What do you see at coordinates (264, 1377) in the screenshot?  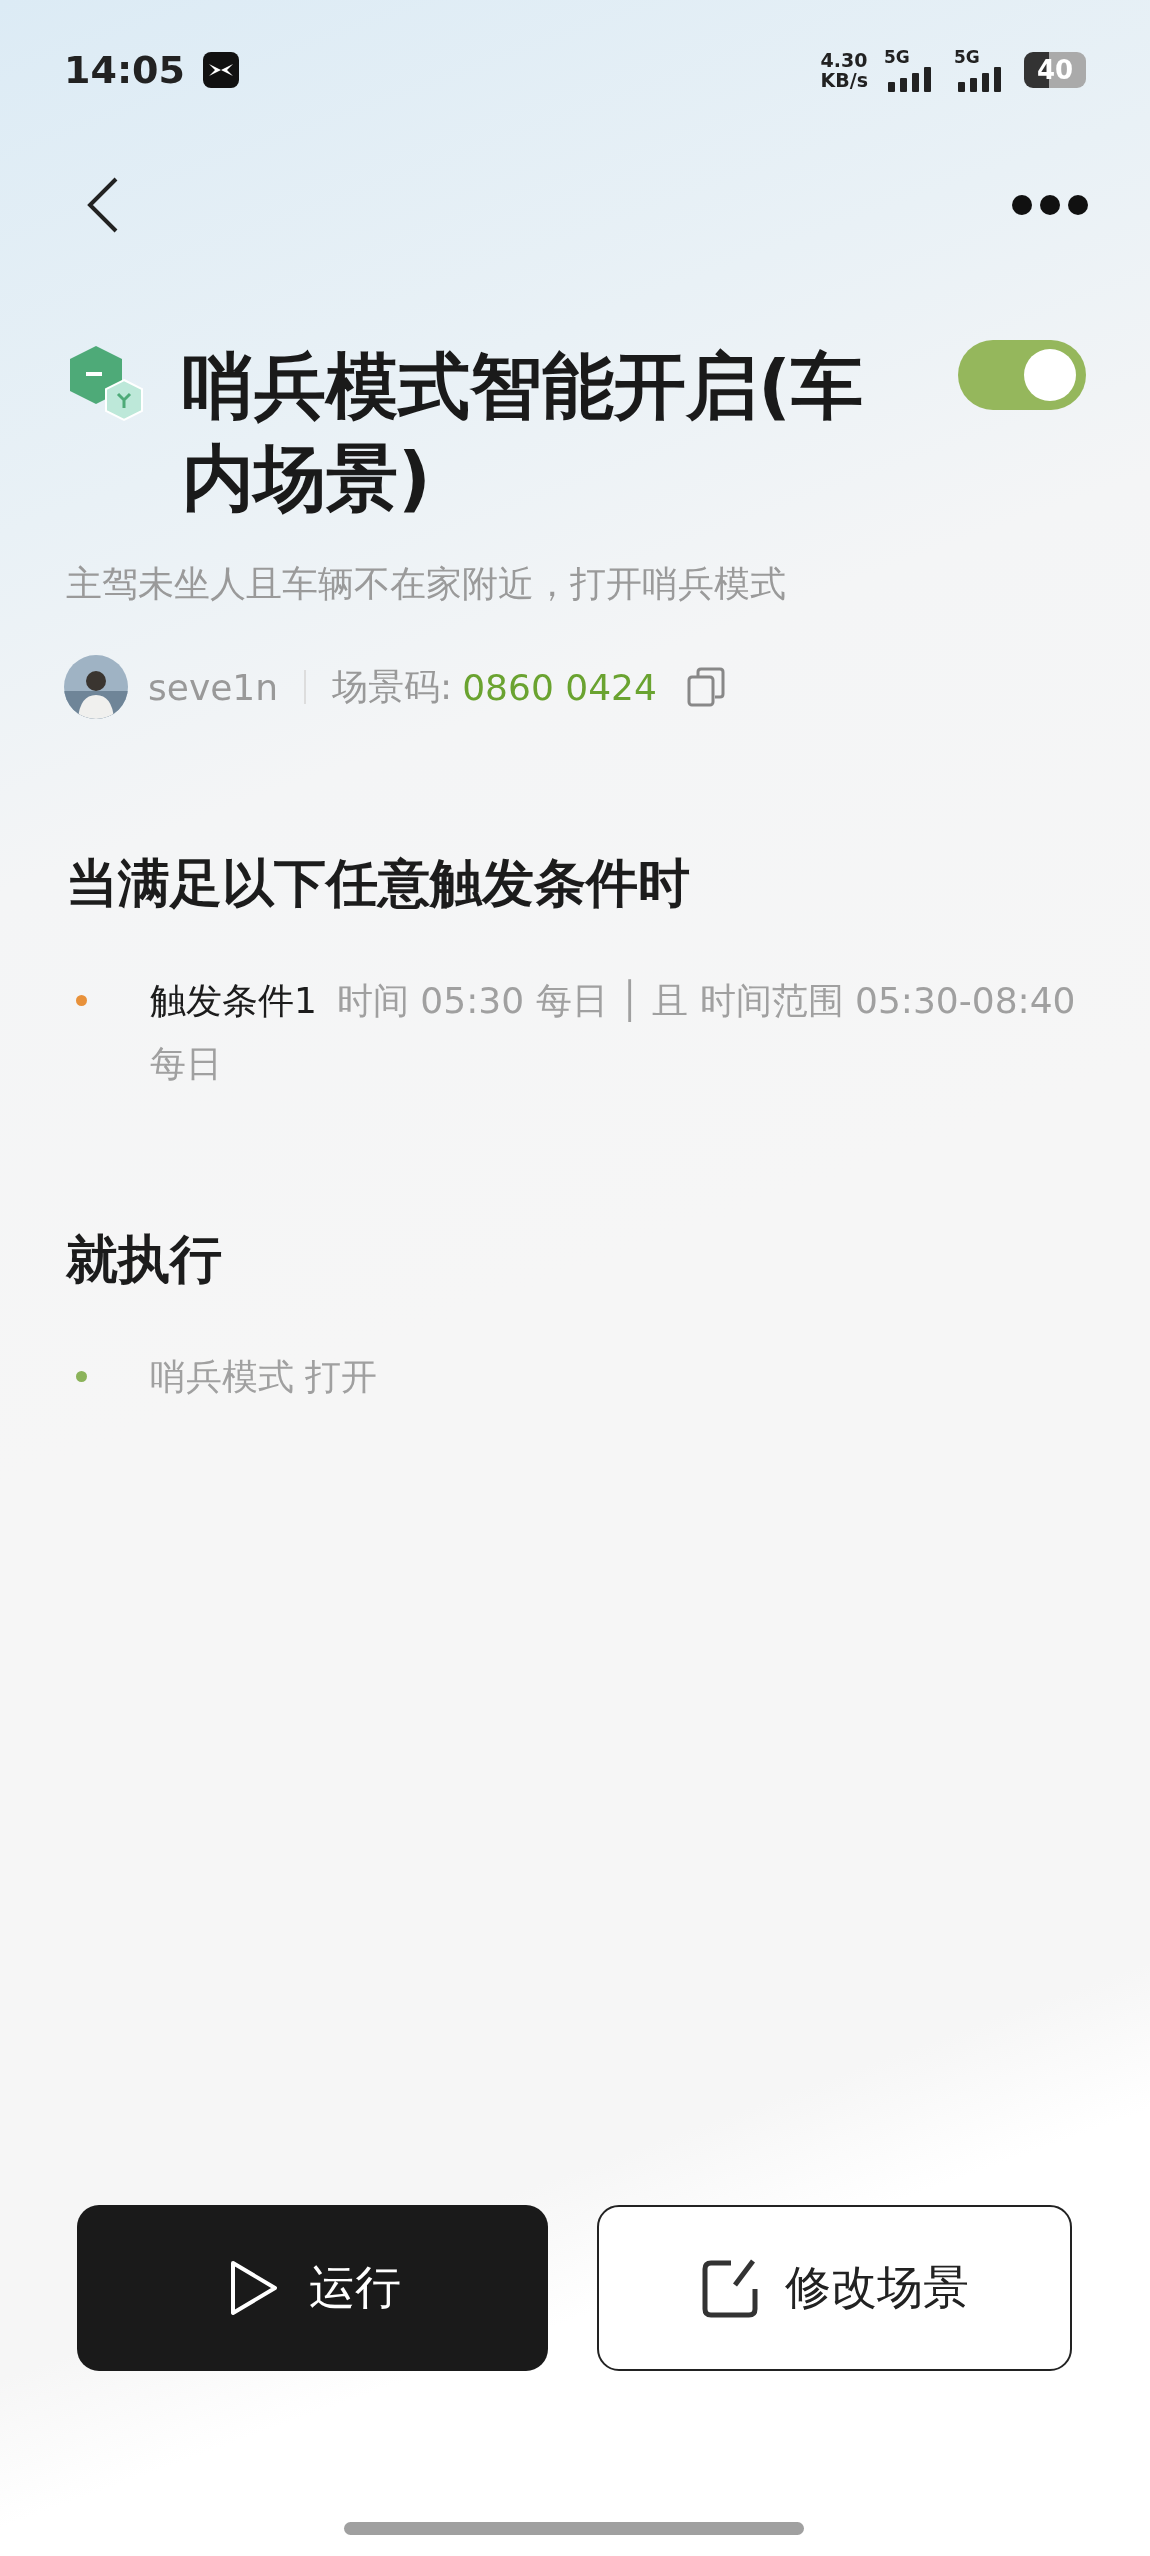 I see `action-text: 哨兵模式 打开` at bounding box center [264, 1377].